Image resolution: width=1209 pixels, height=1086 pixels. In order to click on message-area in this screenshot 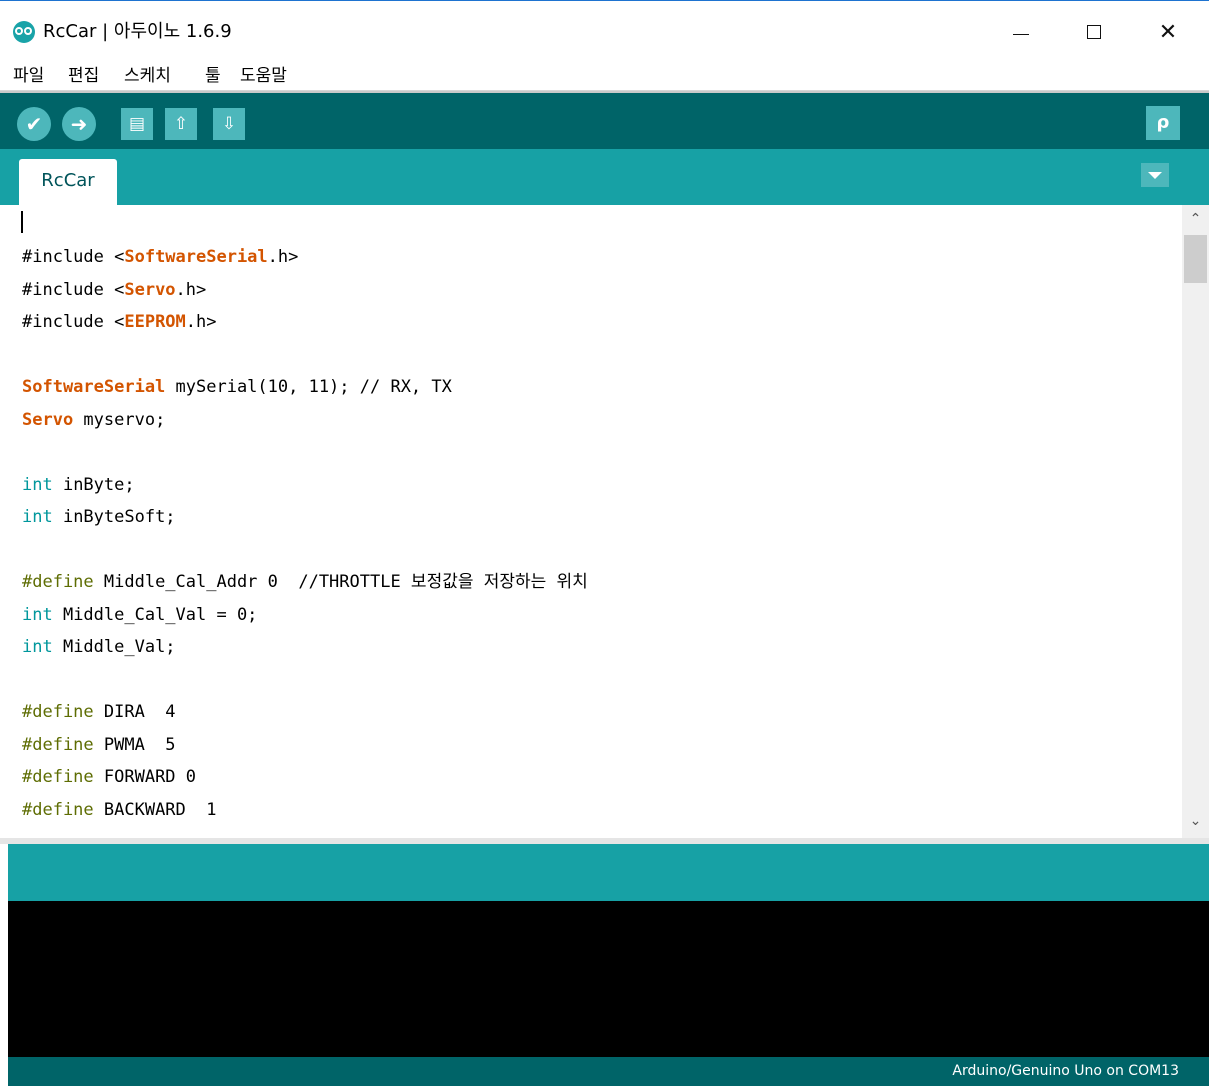, I will do `click(608, 872)`.